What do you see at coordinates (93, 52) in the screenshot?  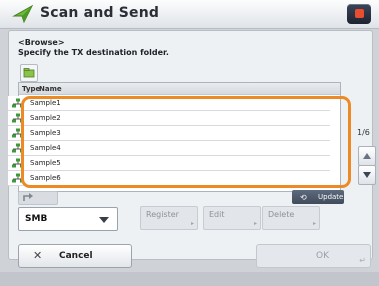 I see `instruction-text: Specify the TX destination folder.` at bounding box center [93, 52].